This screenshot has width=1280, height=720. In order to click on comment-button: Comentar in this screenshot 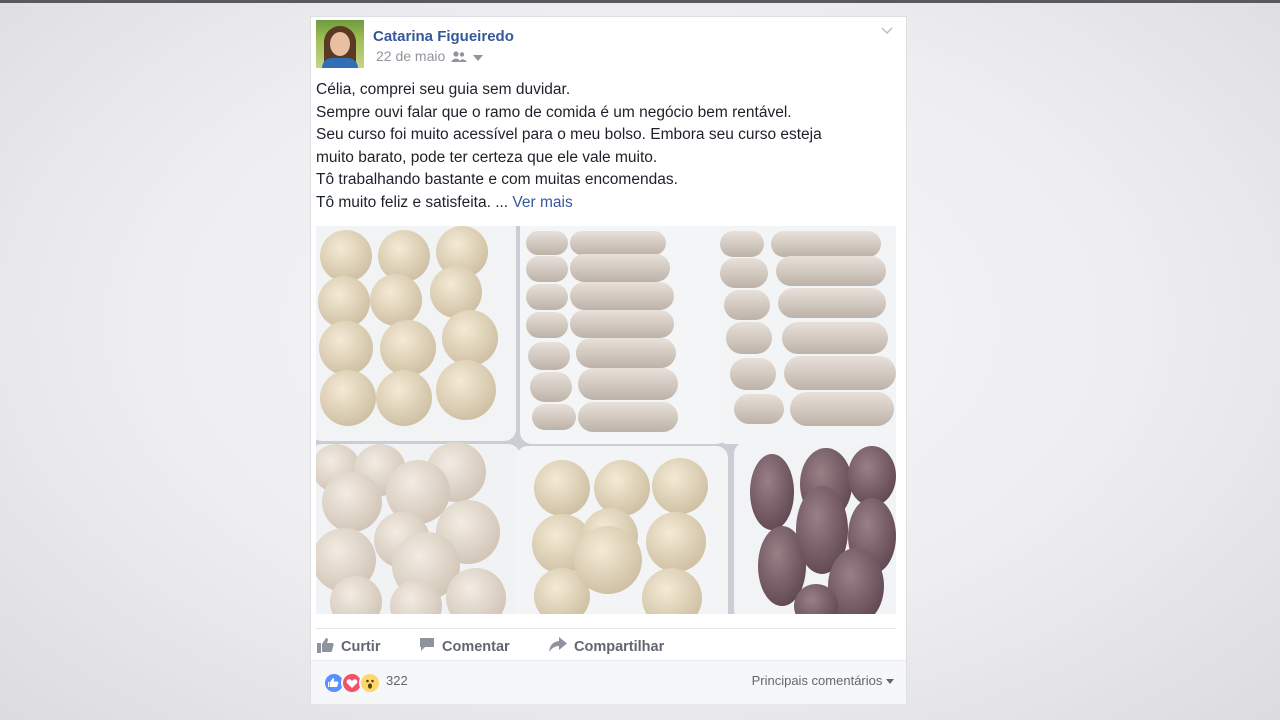, I will do `click(464, 646)`.